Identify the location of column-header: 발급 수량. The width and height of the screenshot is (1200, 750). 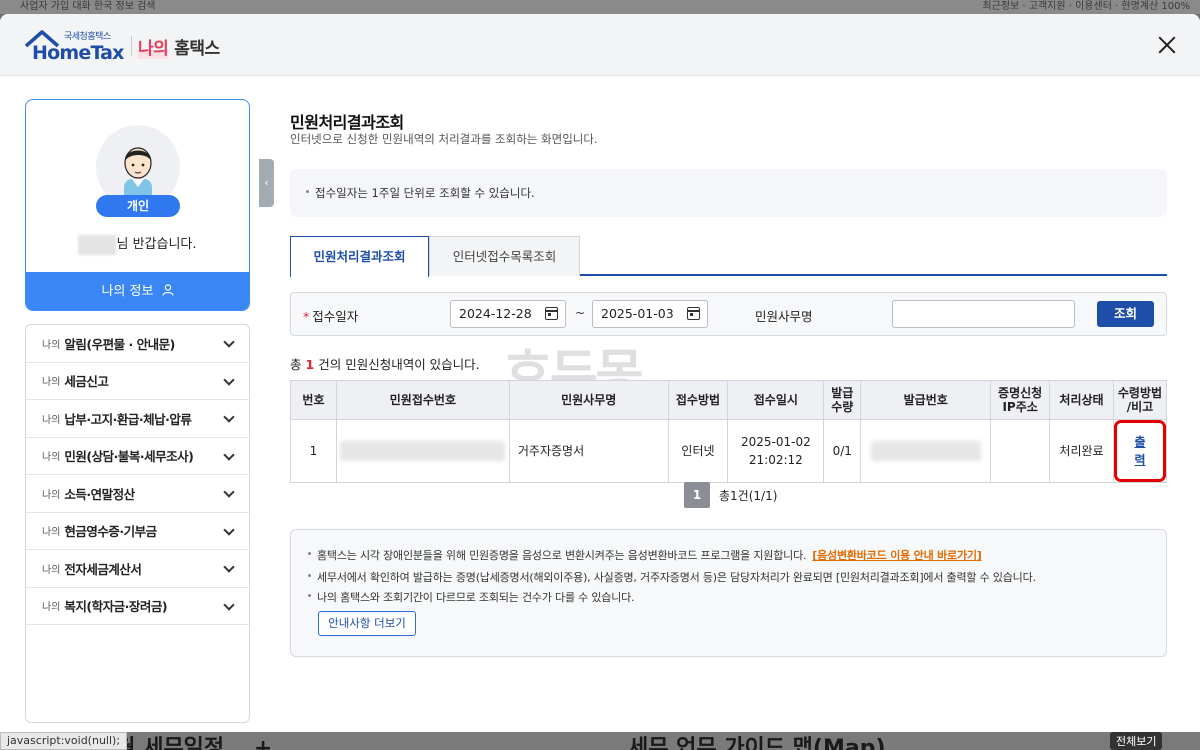
(842, 400).